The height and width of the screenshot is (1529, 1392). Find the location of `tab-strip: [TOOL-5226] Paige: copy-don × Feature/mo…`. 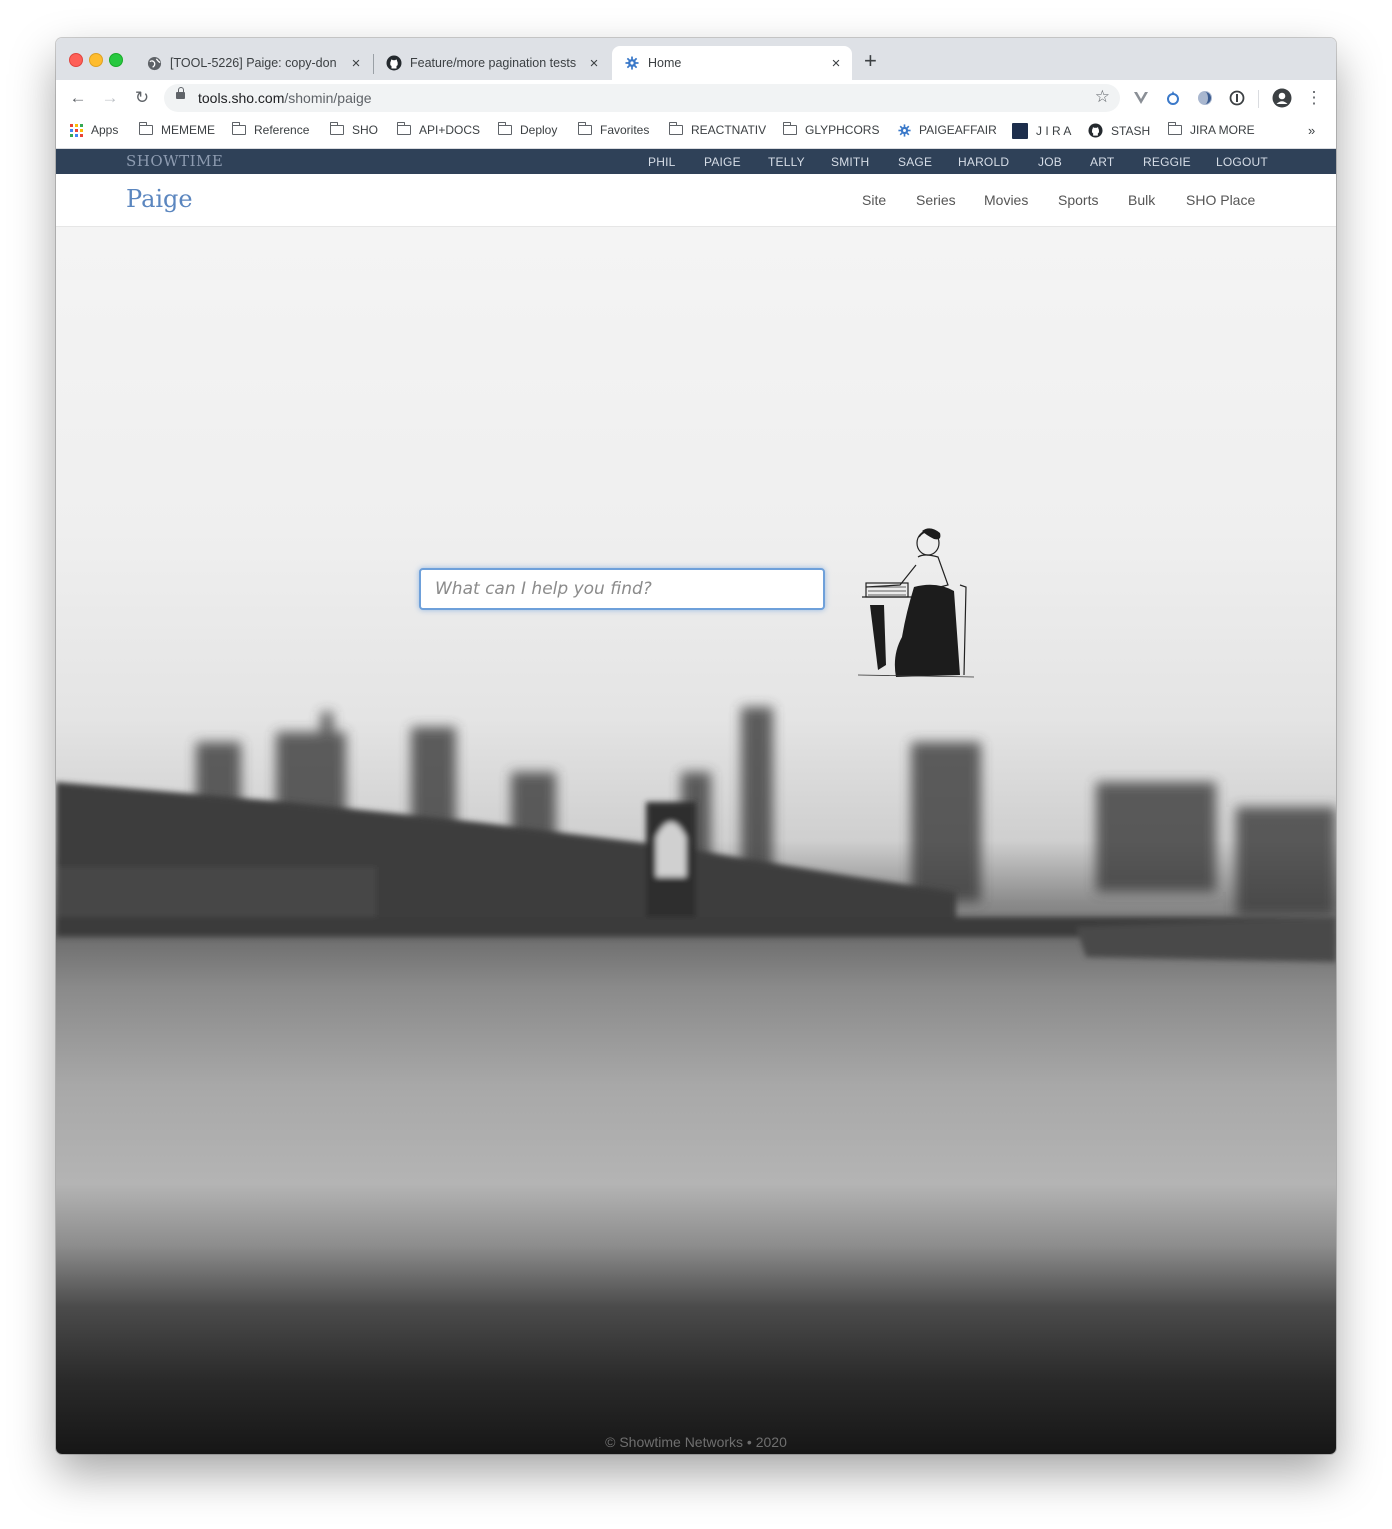

tab-strip: [TOOL-5226] Paige: copy-don × Feature/mo… is located at coordinates (696, 59).